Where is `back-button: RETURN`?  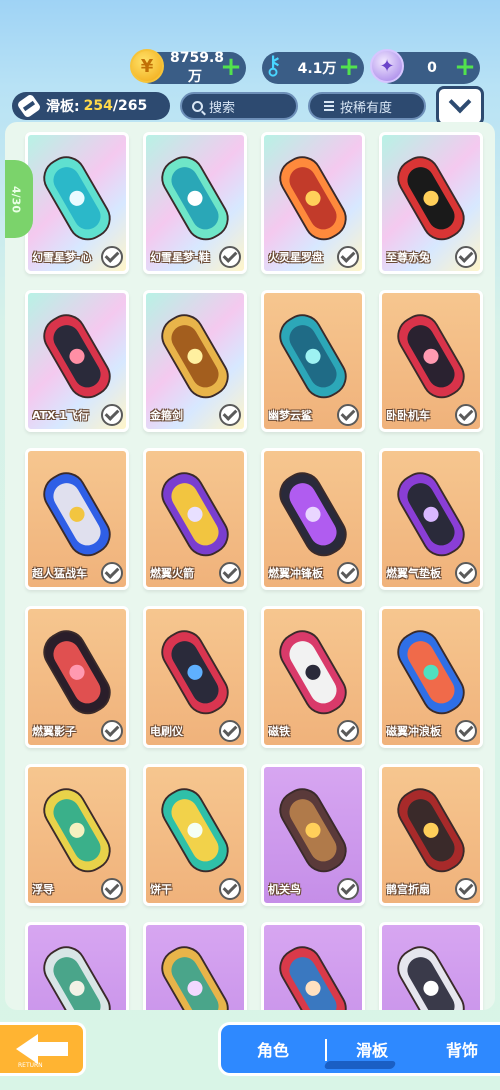
back-button: RETURN is located at coordinates (43, 1049).